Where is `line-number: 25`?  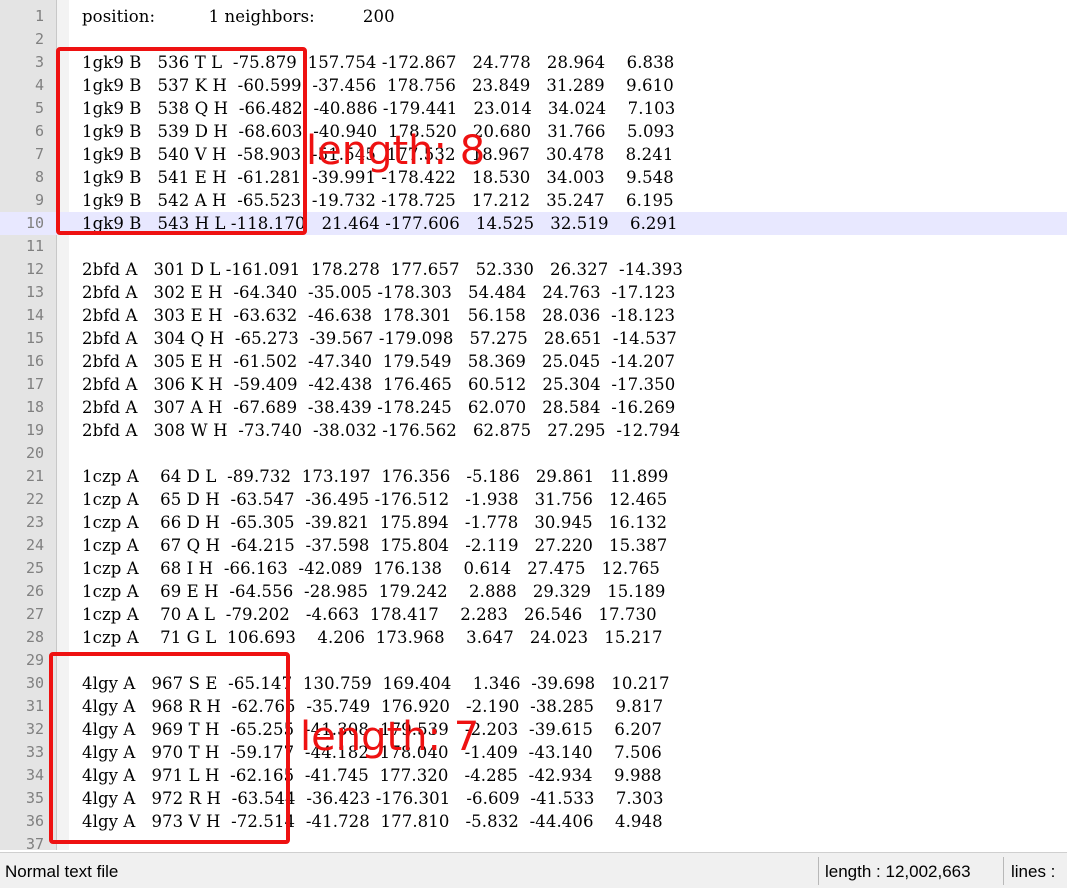
line-number: 25 is located at coordinates (34, 568).